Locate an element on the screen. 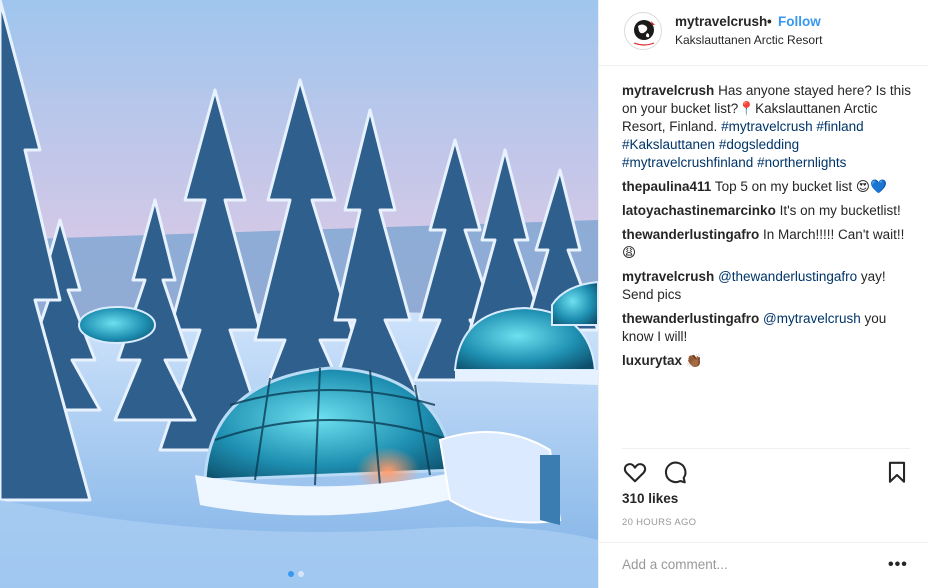 Image resolution: width=928 pixels, height=588 pixels. more-options-button: ••• is located at coordinates (898, 565).